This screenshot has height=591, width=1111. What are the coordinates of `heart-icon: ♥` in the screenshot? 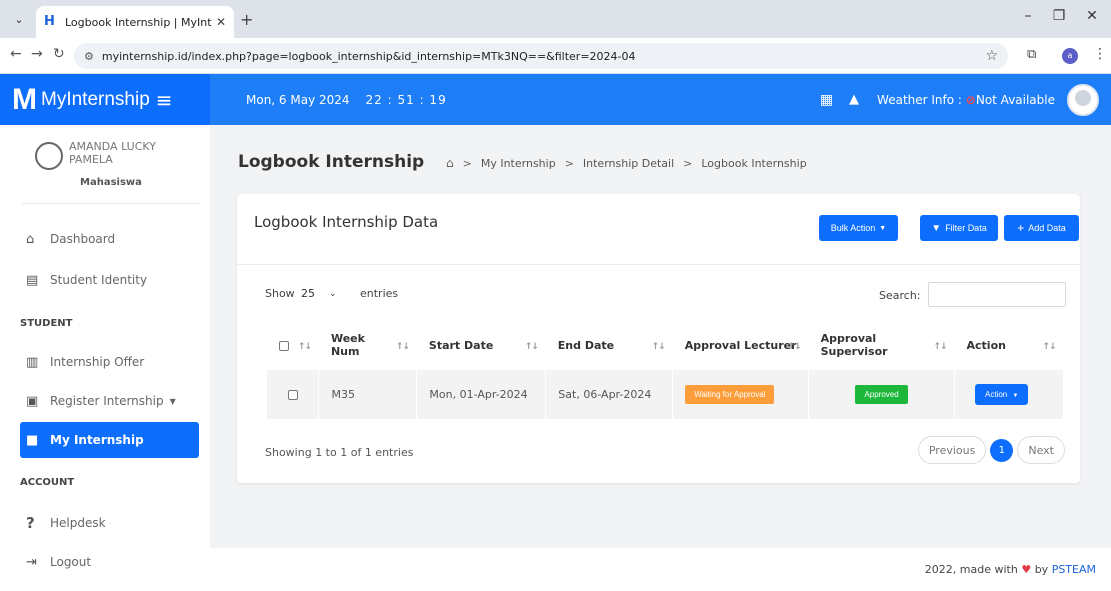 It's located at (1026, 569).